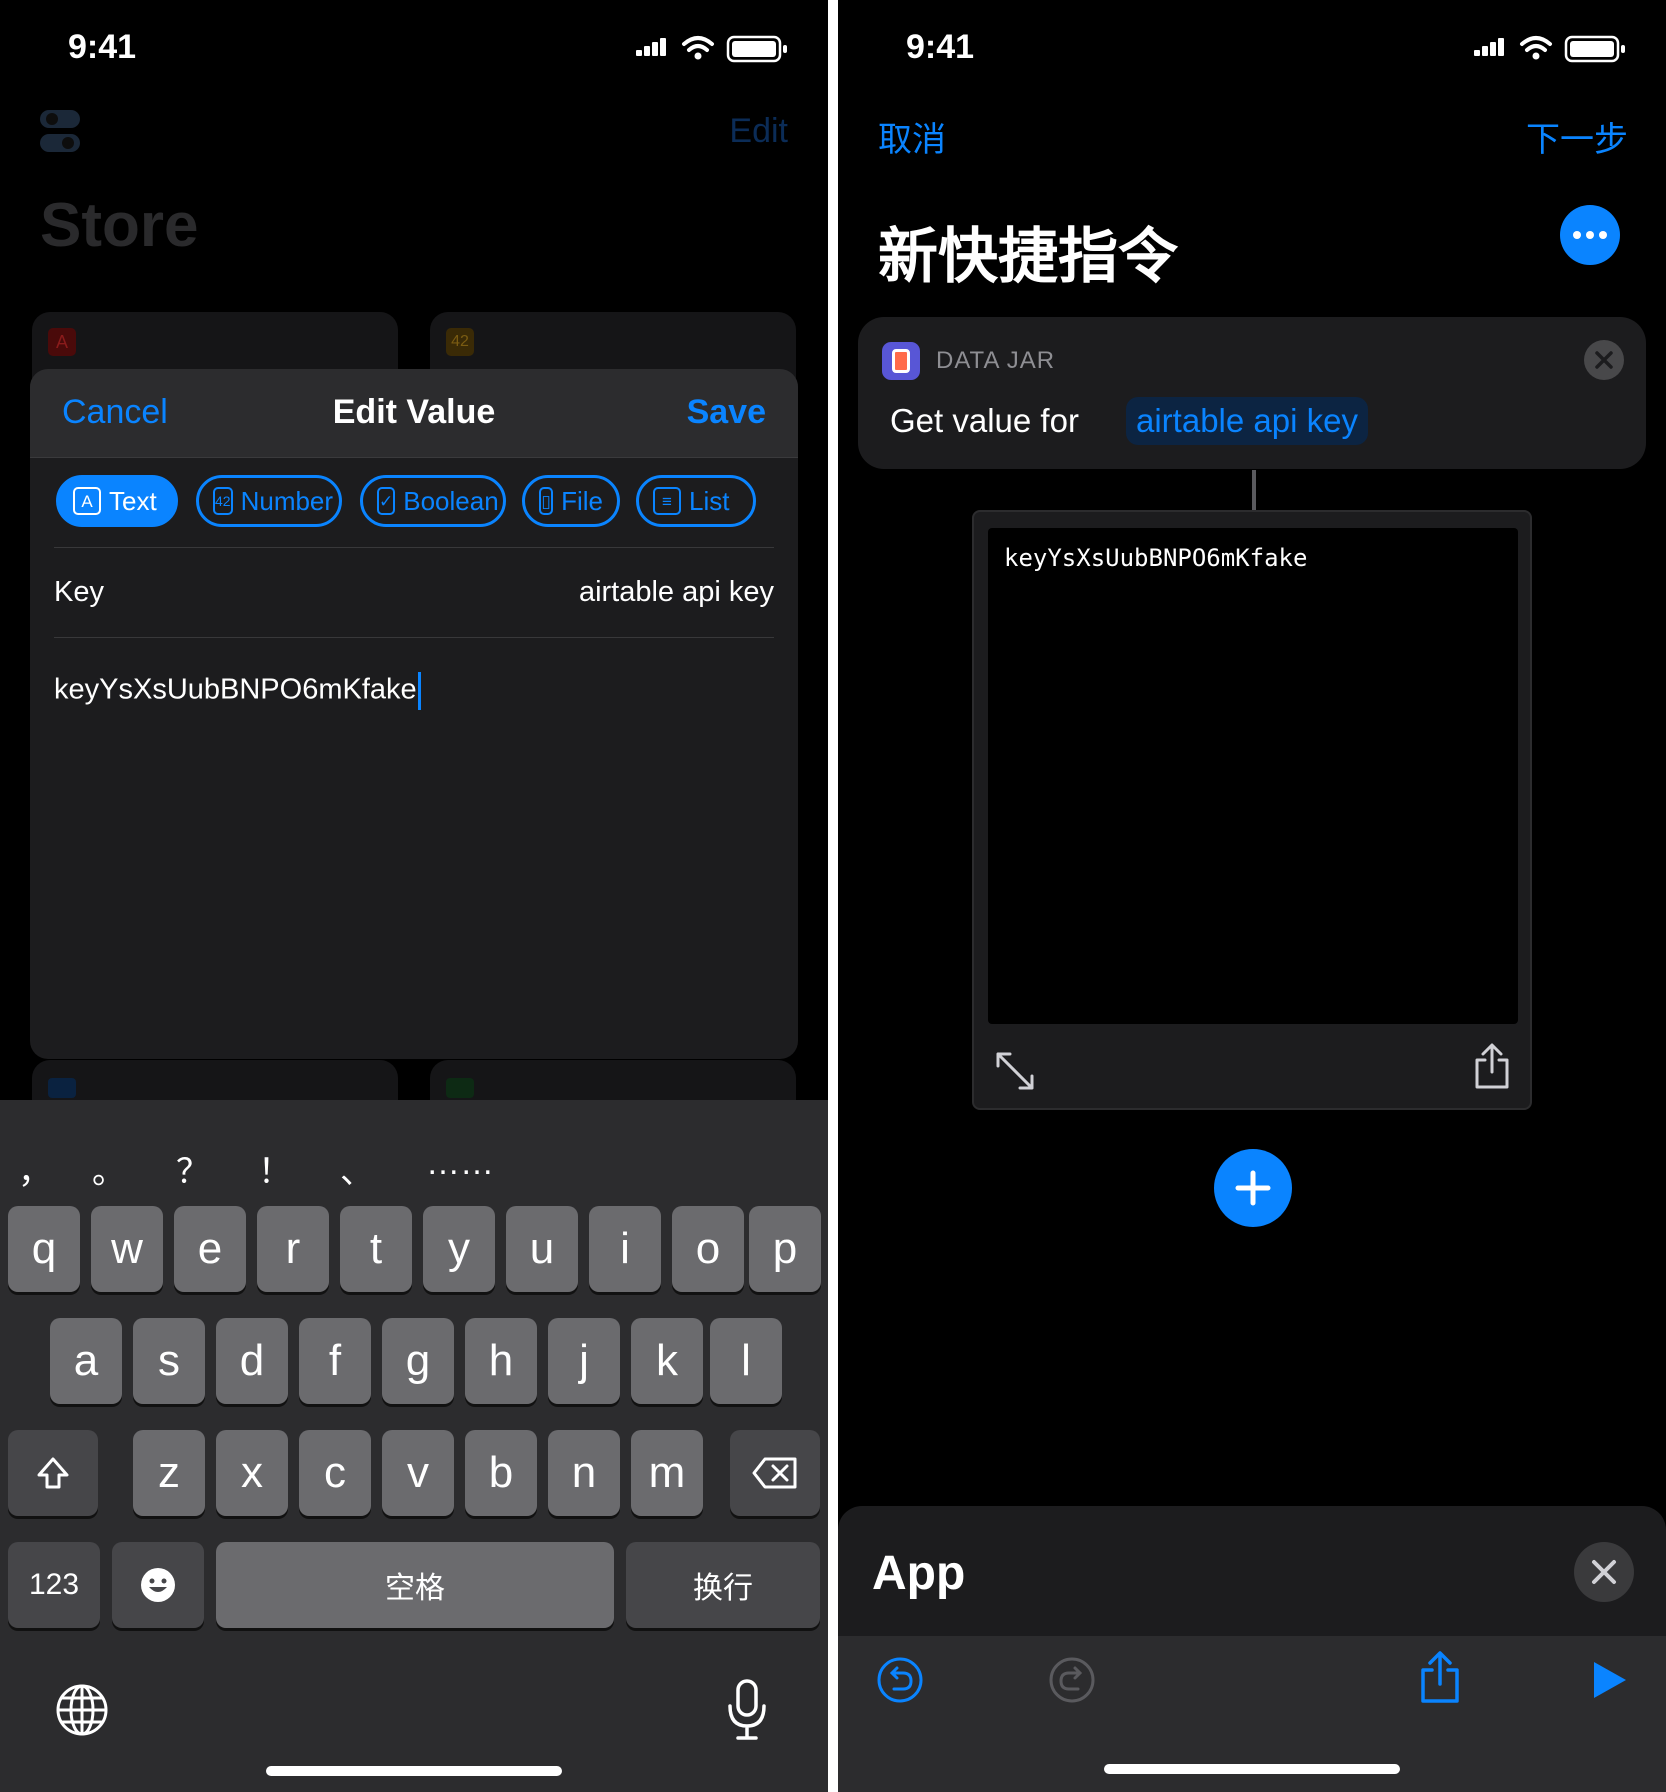  What do you see at coordinates (1252, 393) in the screenshot?
I see `action-card: DATA JAR Get value for airtable api key` at bounding box center [1252, 393].